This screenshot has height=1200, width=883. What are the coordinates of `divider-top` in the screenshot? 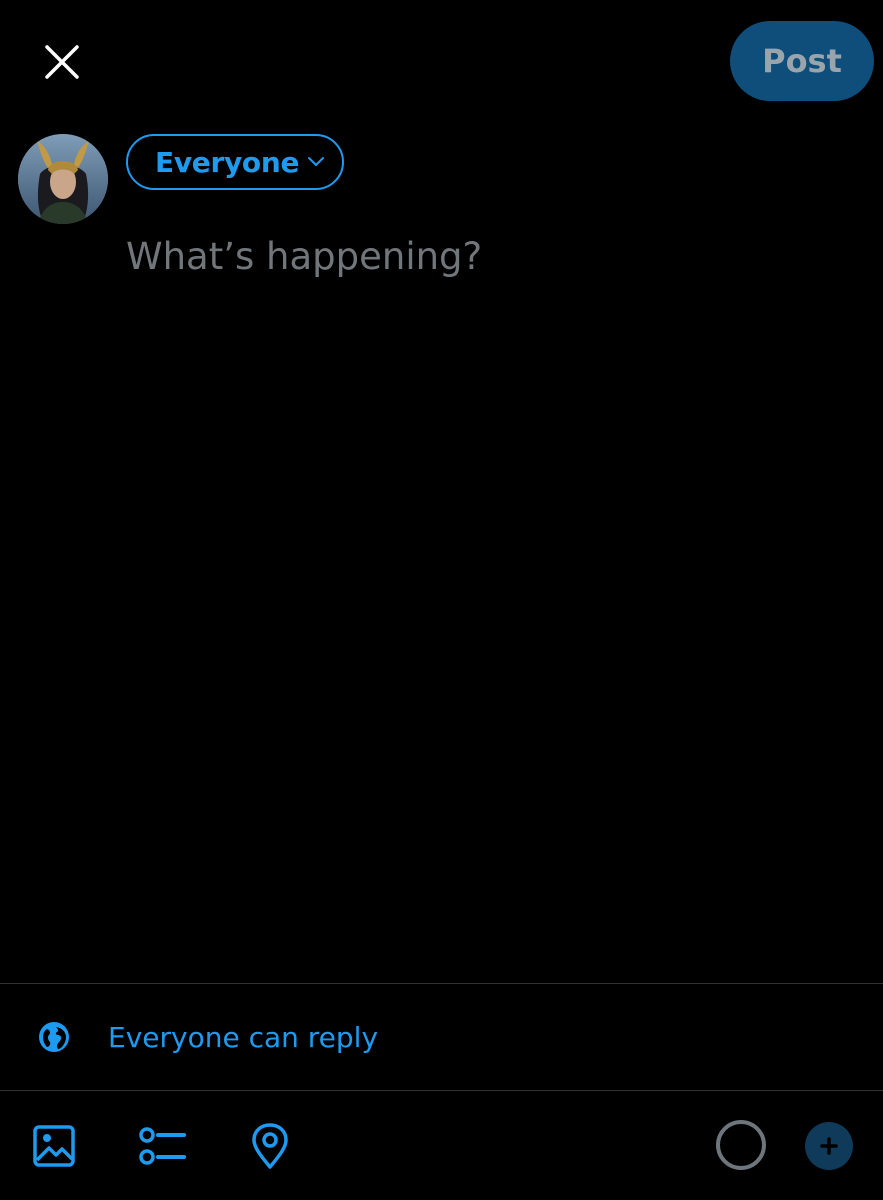 It's located at (441, 983).